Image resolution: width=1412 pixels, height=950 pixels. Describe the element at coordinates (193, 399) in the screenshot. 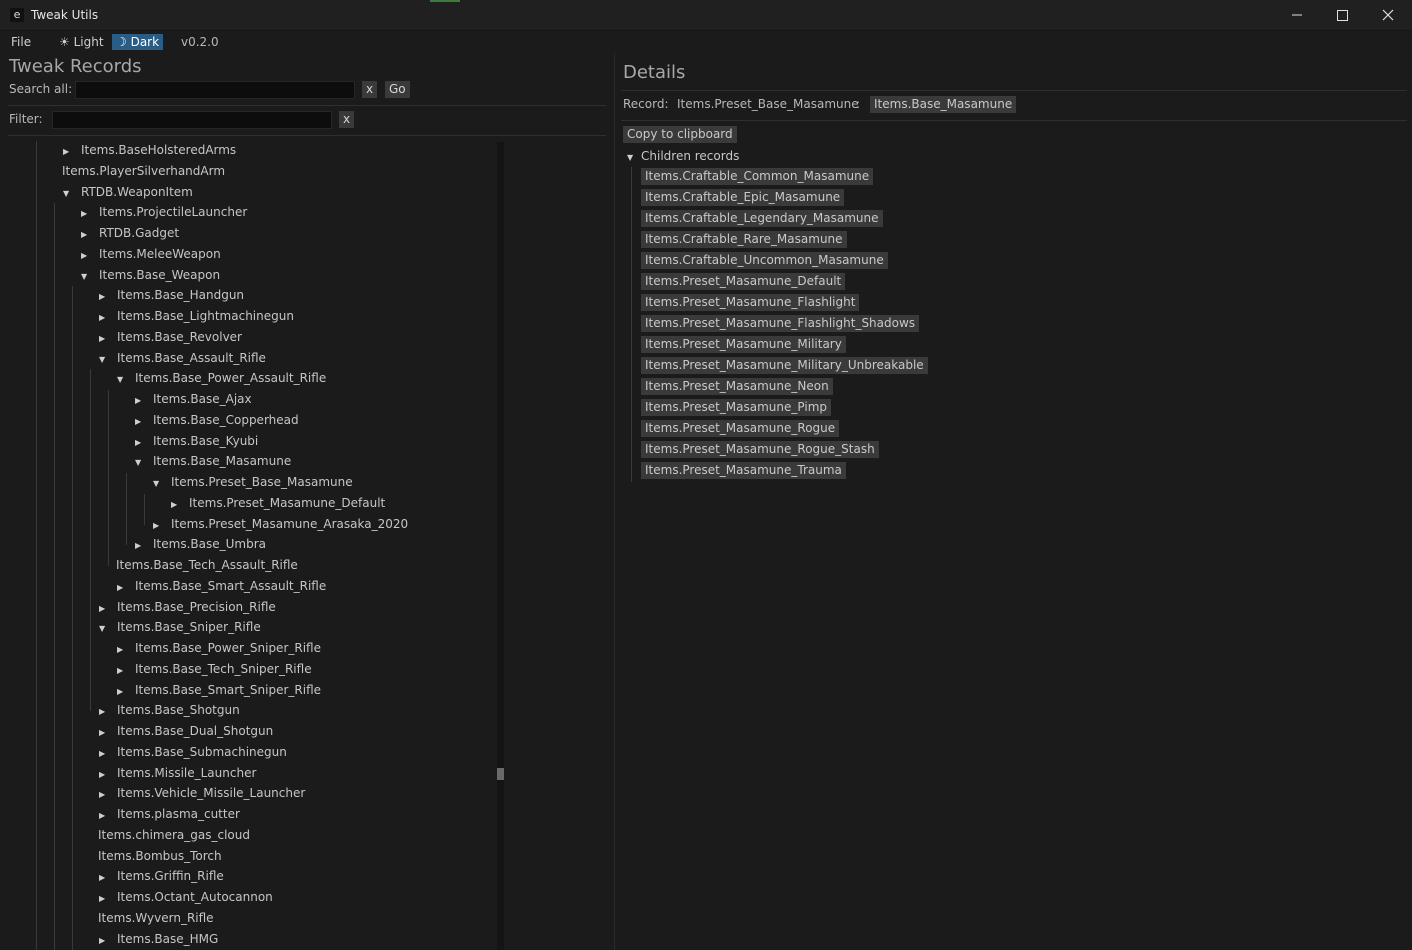

I see `tree-item: ▶ Items.Base_Ajax` at that location.